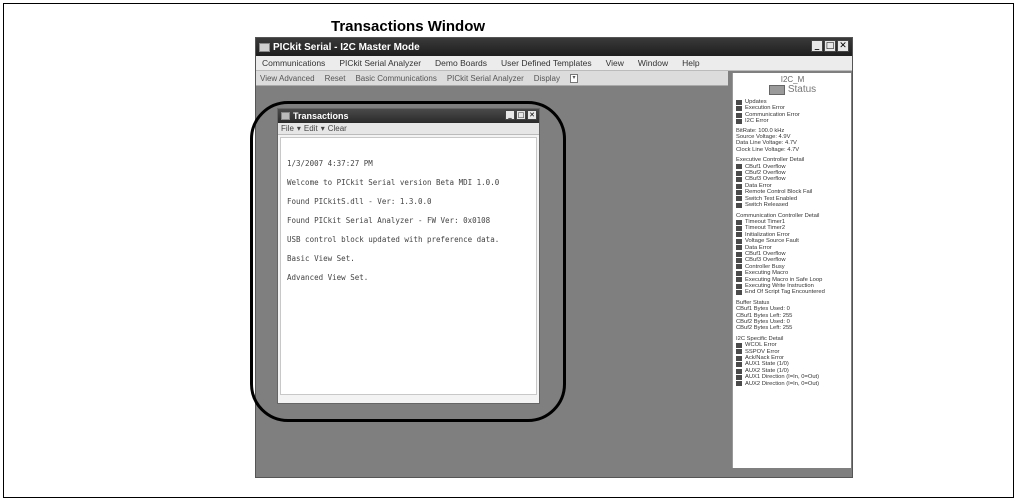 Image resolution: width=1017 pixels, height=501 pixels. What do you see at coordinates (767, 205) in the screenshot?
I see `indicator-label: Switch Released` at bounding box center [767, 205].